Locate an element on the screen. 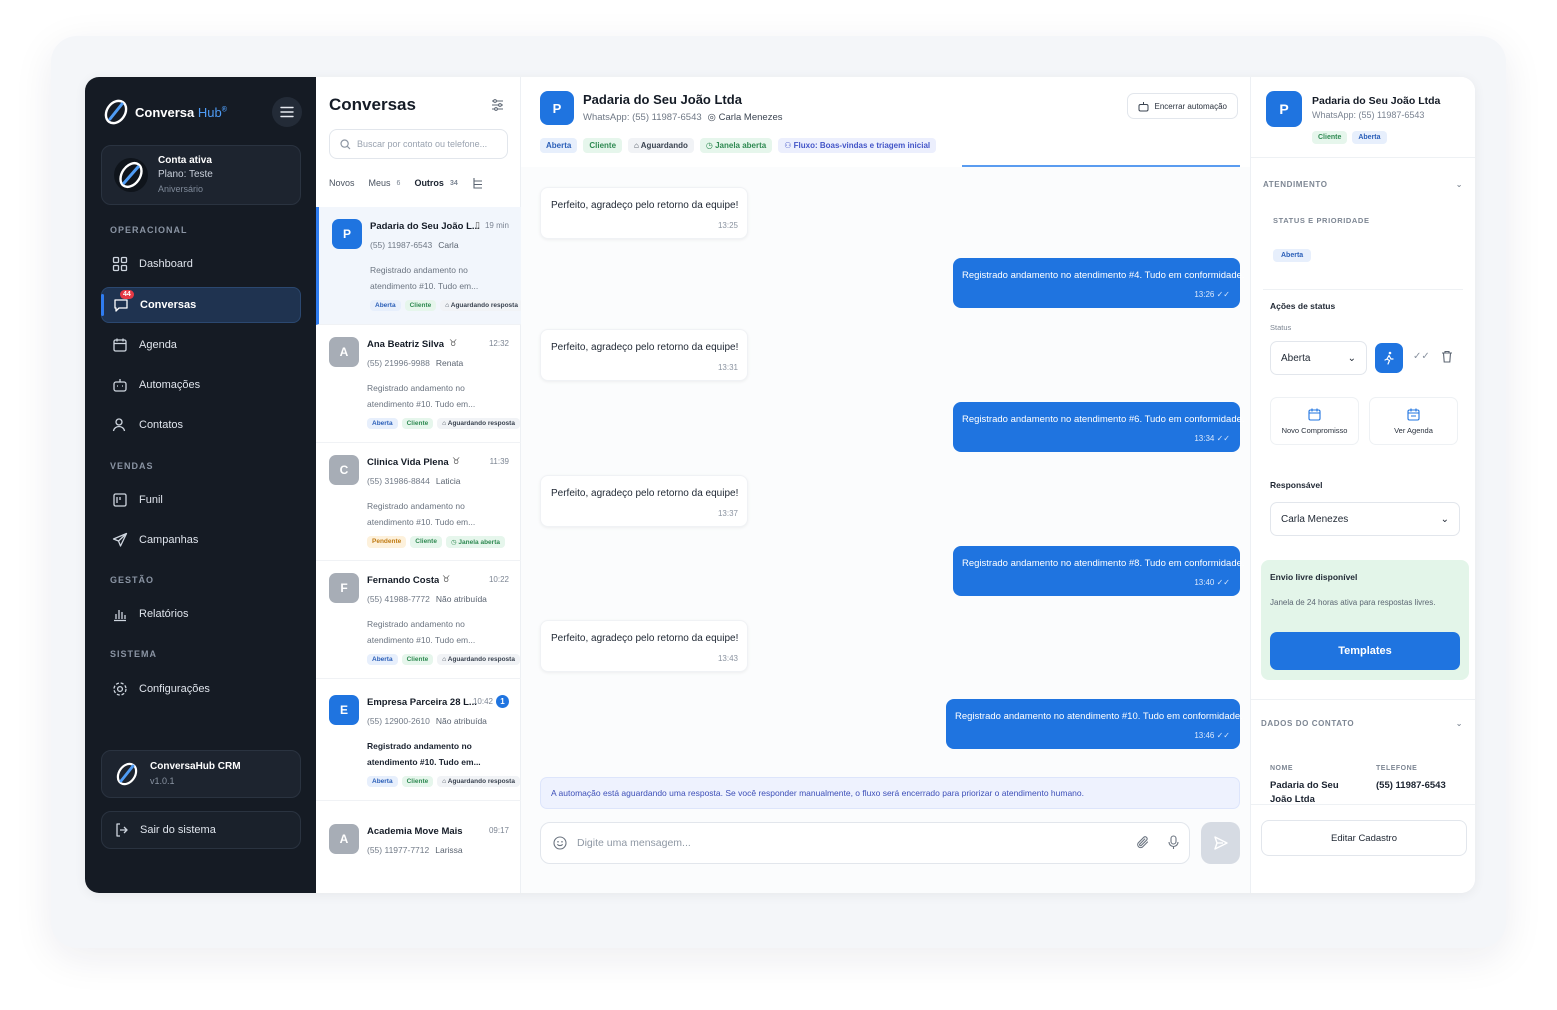 The image size is (1557, 1010). nav-relatorios: Relatórios is located at coordinates (201, 614).